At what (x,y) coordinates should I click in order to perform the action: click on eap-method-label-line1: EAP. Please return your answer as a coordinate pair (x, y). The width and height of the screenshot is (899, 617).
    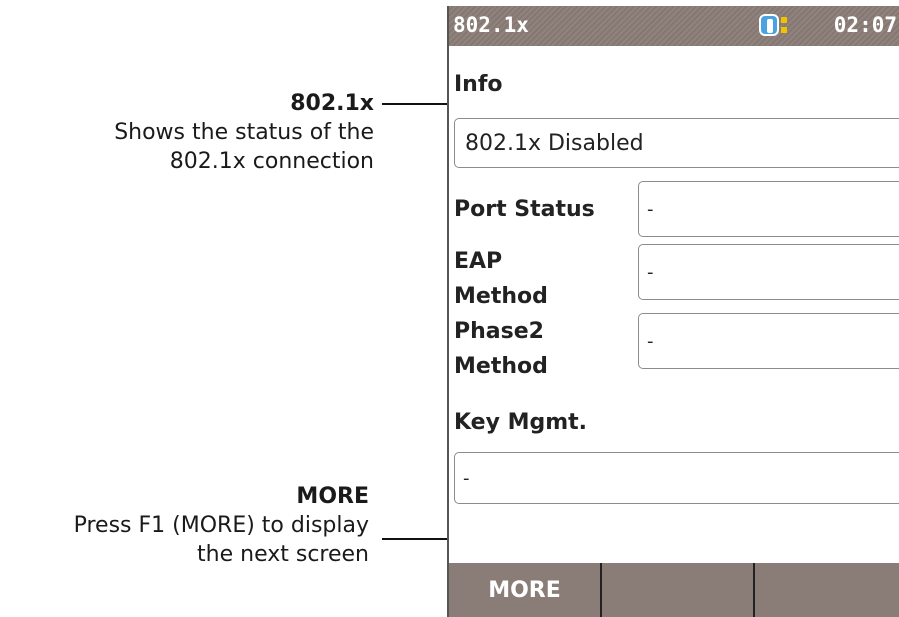
    Looking at the image, I should click on (478, 261).